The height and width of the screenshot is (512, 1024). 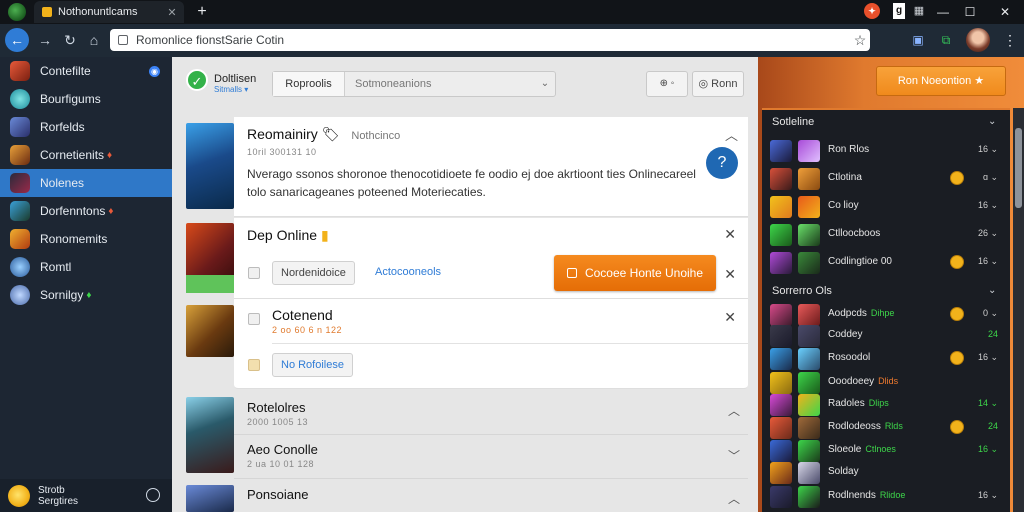 I want to click on browser-tab: Nothonuntlcams ✕, so click(x=109, y=12).